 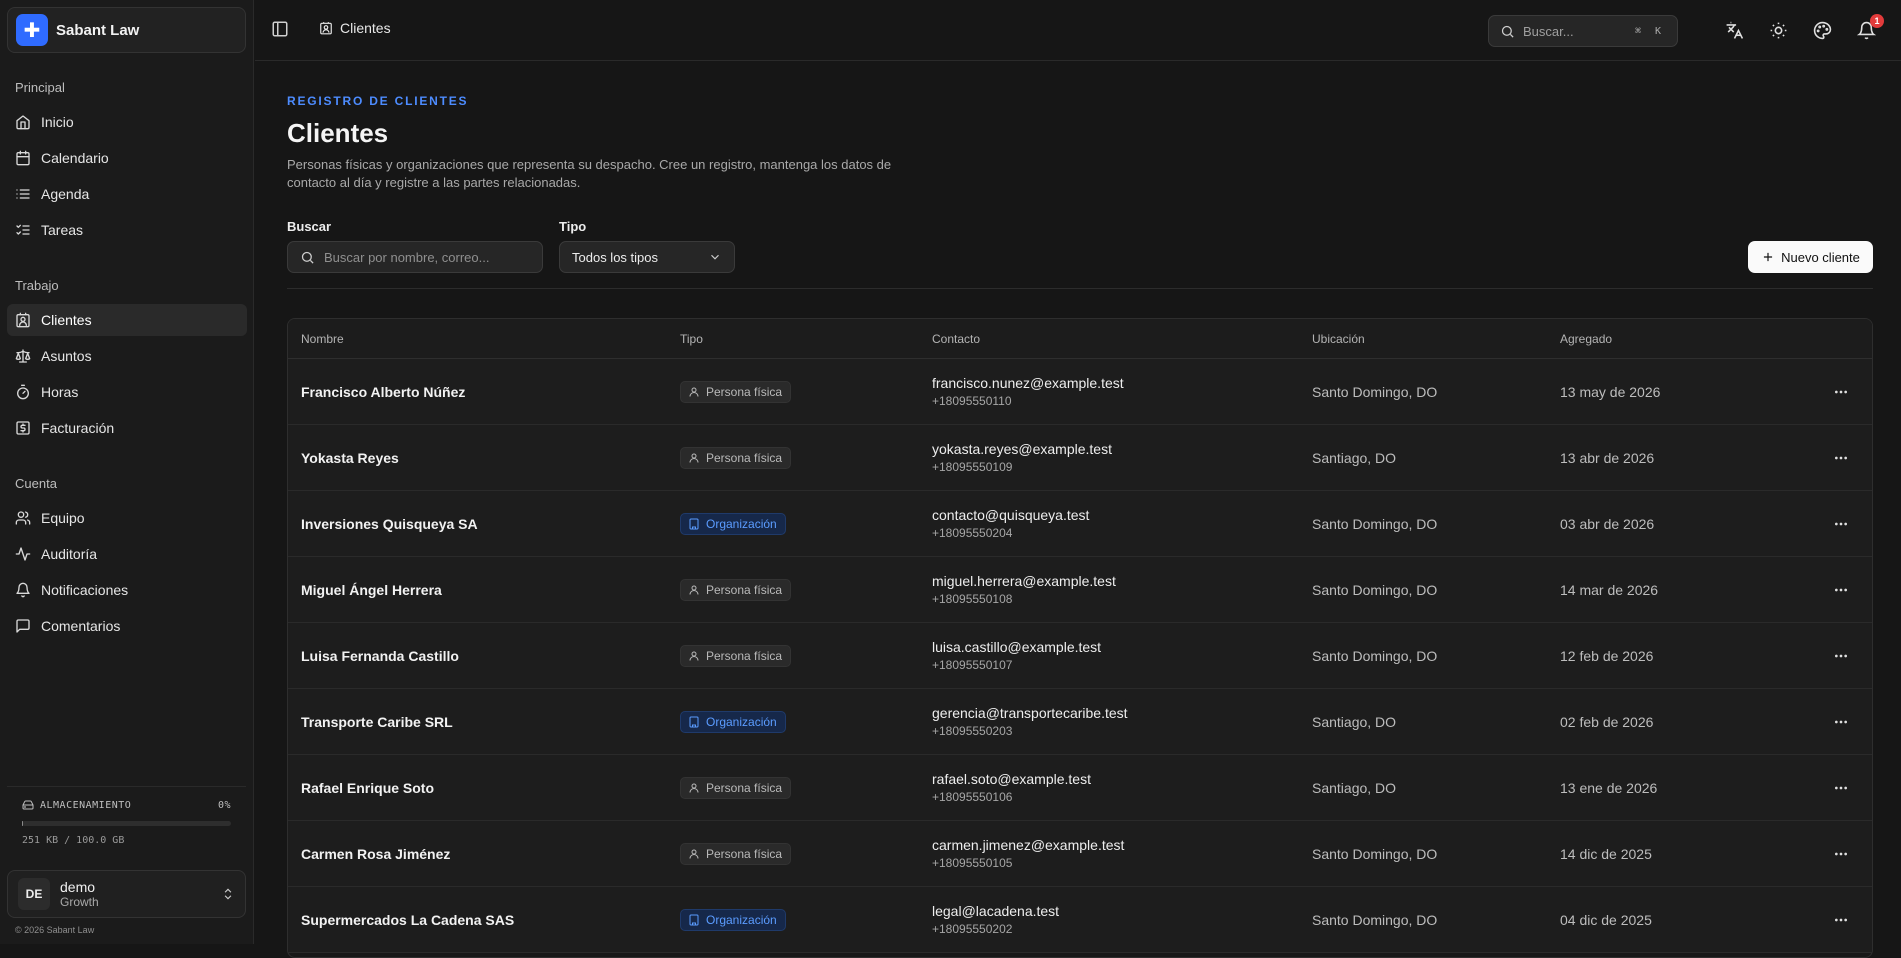 What do you see at coordinates (127, 428) in the screenshot?
I see `sidebar-item-facturacion: Facturación` at bounding box center [127, 428].